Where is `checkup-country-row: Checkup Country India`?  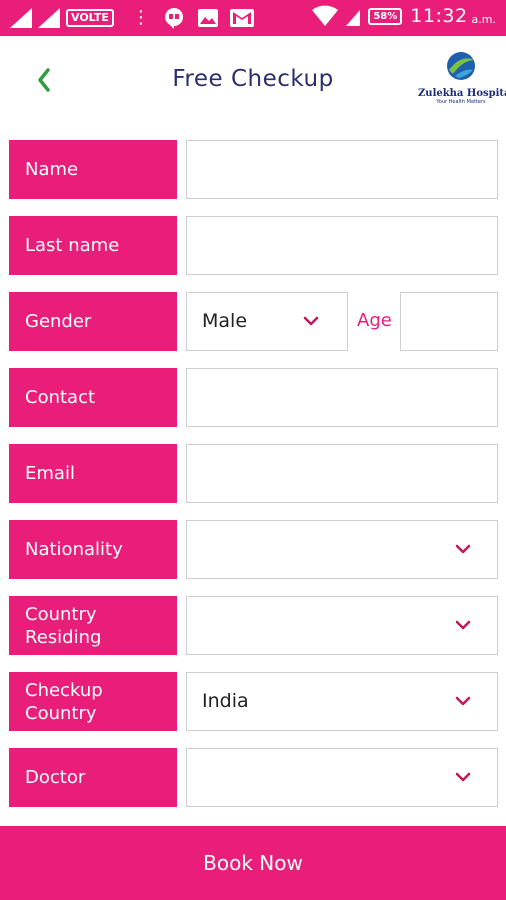 checkup-country-row: Checkup Country India is located at coordinates (253, 701).